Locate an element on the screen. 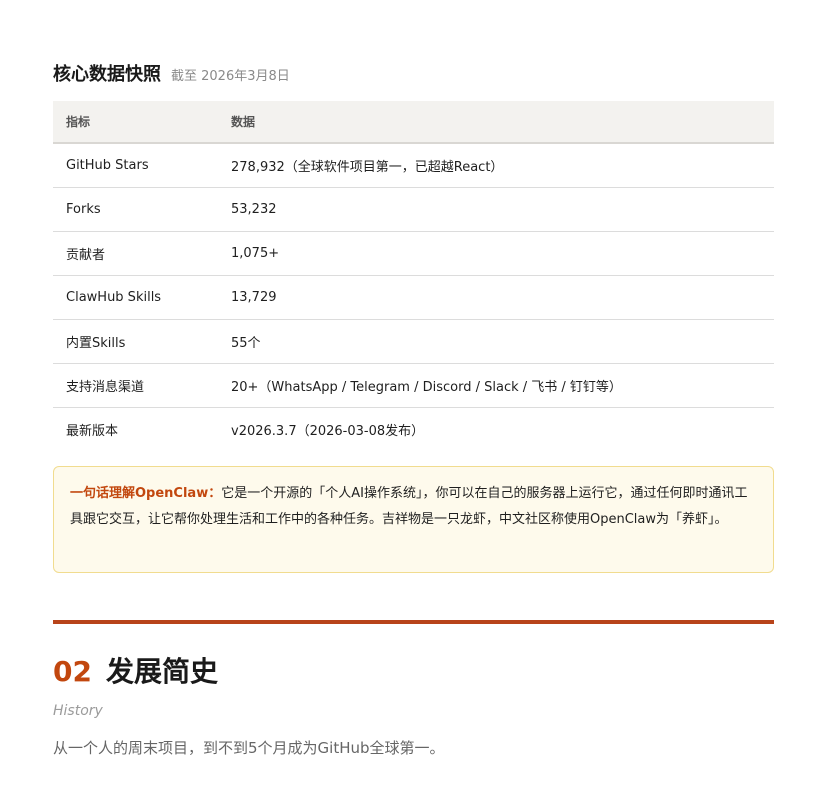  table-row: 最新版本 v2026.3.7（2026-03-08发布） is located at coordinates (413, 429).